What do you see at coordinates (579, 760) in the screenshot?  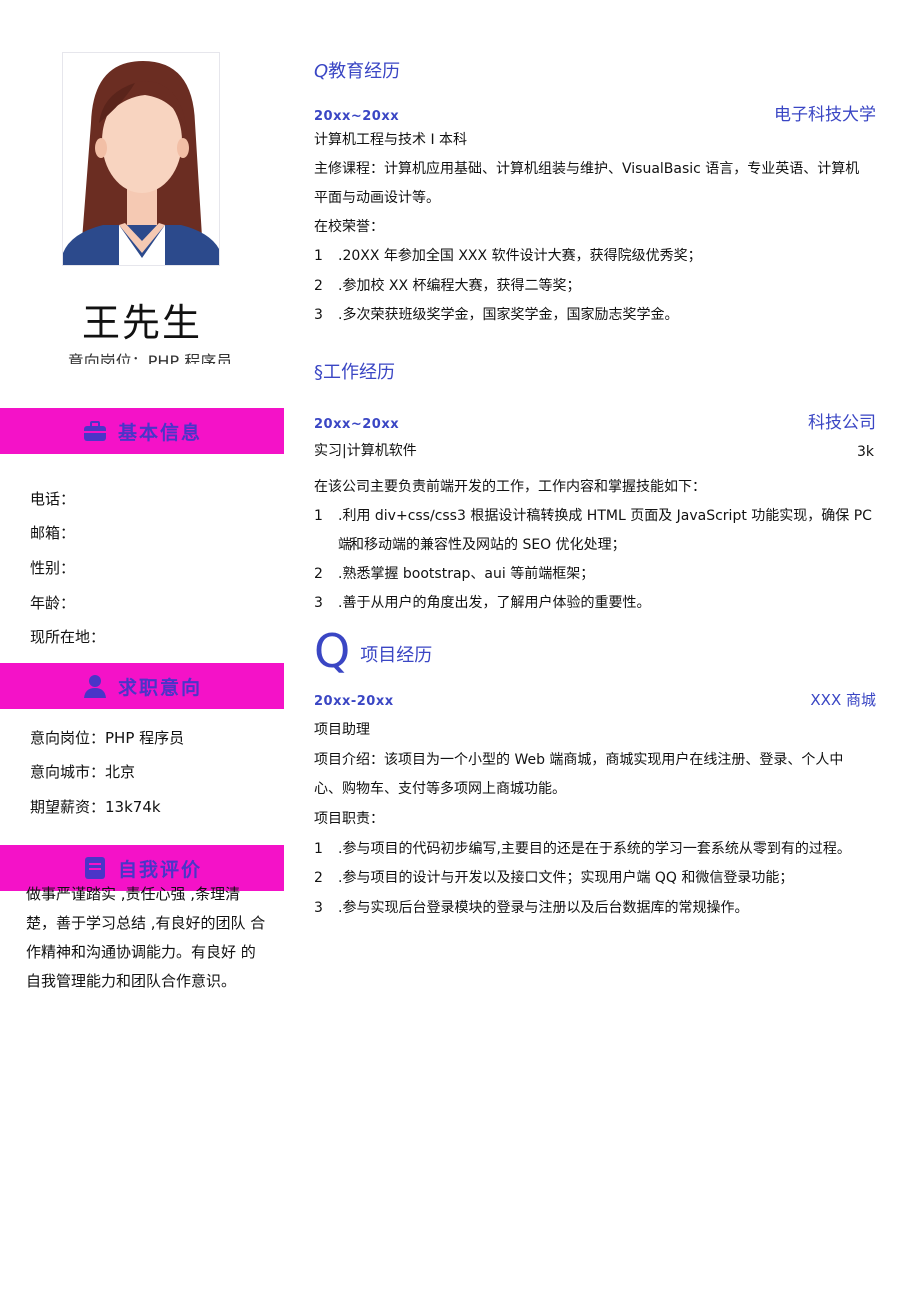 I see `project-intro: 项目介绍：该项目为一个小型的 Web 端商城，商城实现用户在线注册、登录、个人中` at bounding box center [579, 760].